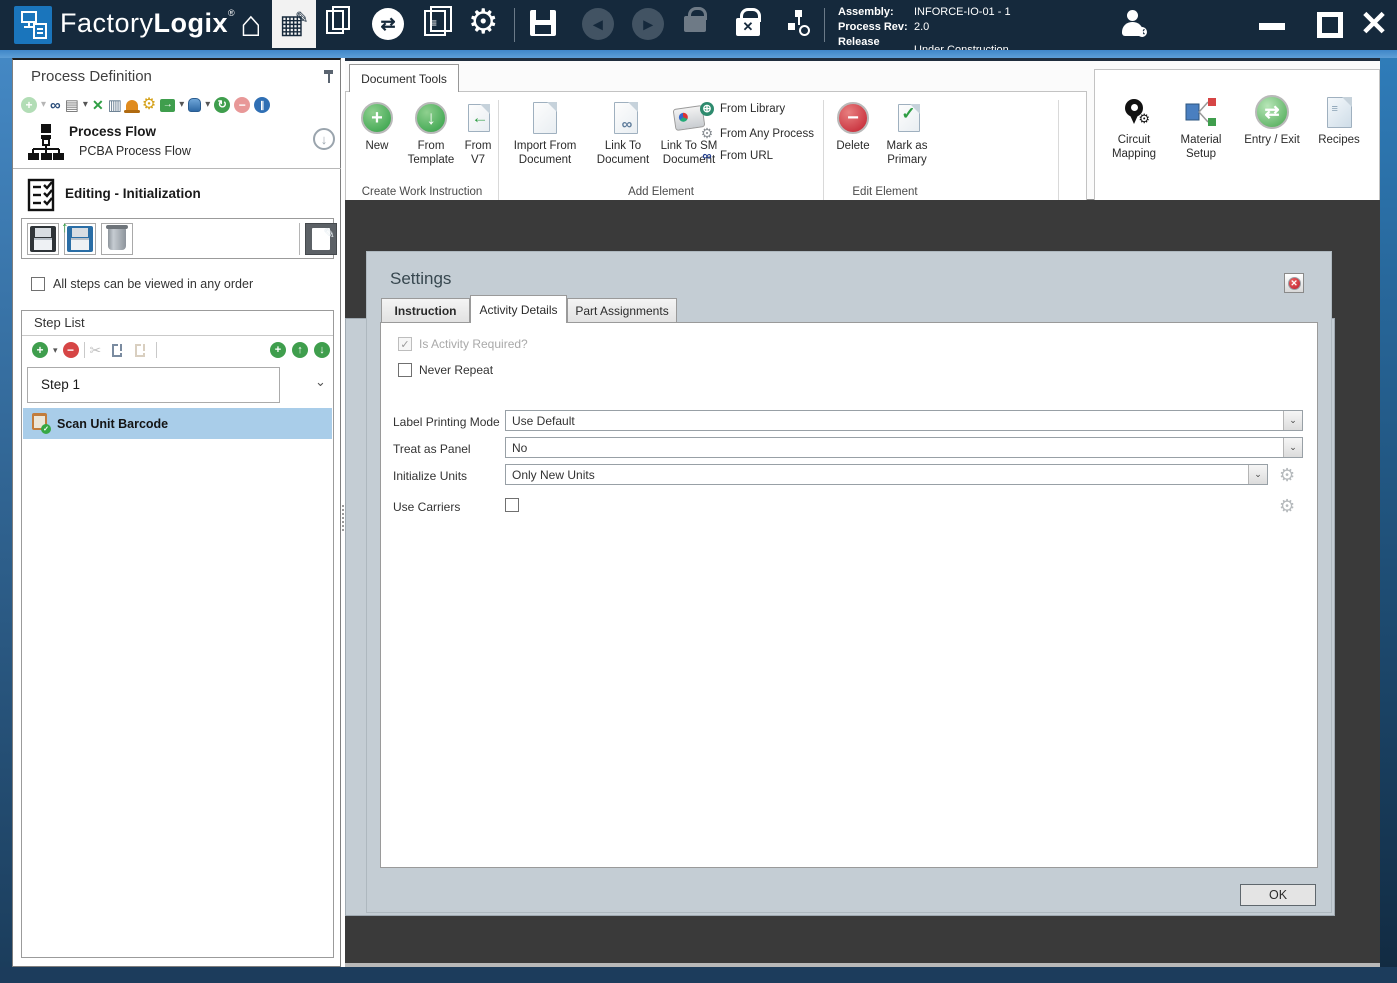  What do you see at coordinates (1330, 25) in the screenshot?
I see `maximize-button` at bounding box center [1330, 25].